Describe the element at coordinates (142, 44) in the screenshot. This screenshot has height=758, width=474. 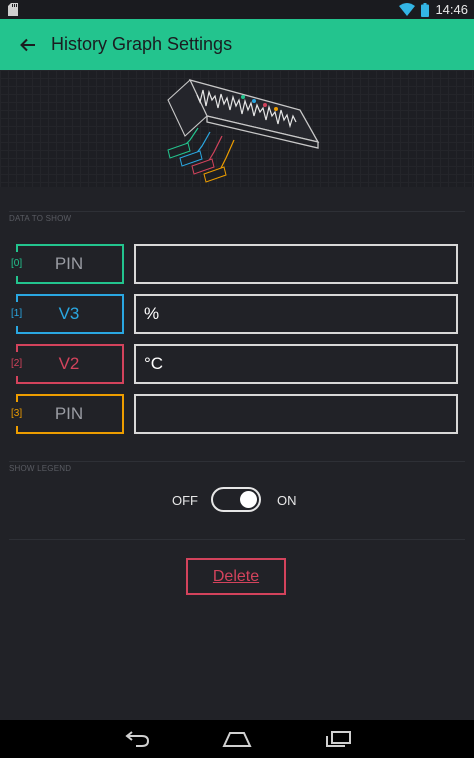
I see `page-title: History Graph Settings` at that location.